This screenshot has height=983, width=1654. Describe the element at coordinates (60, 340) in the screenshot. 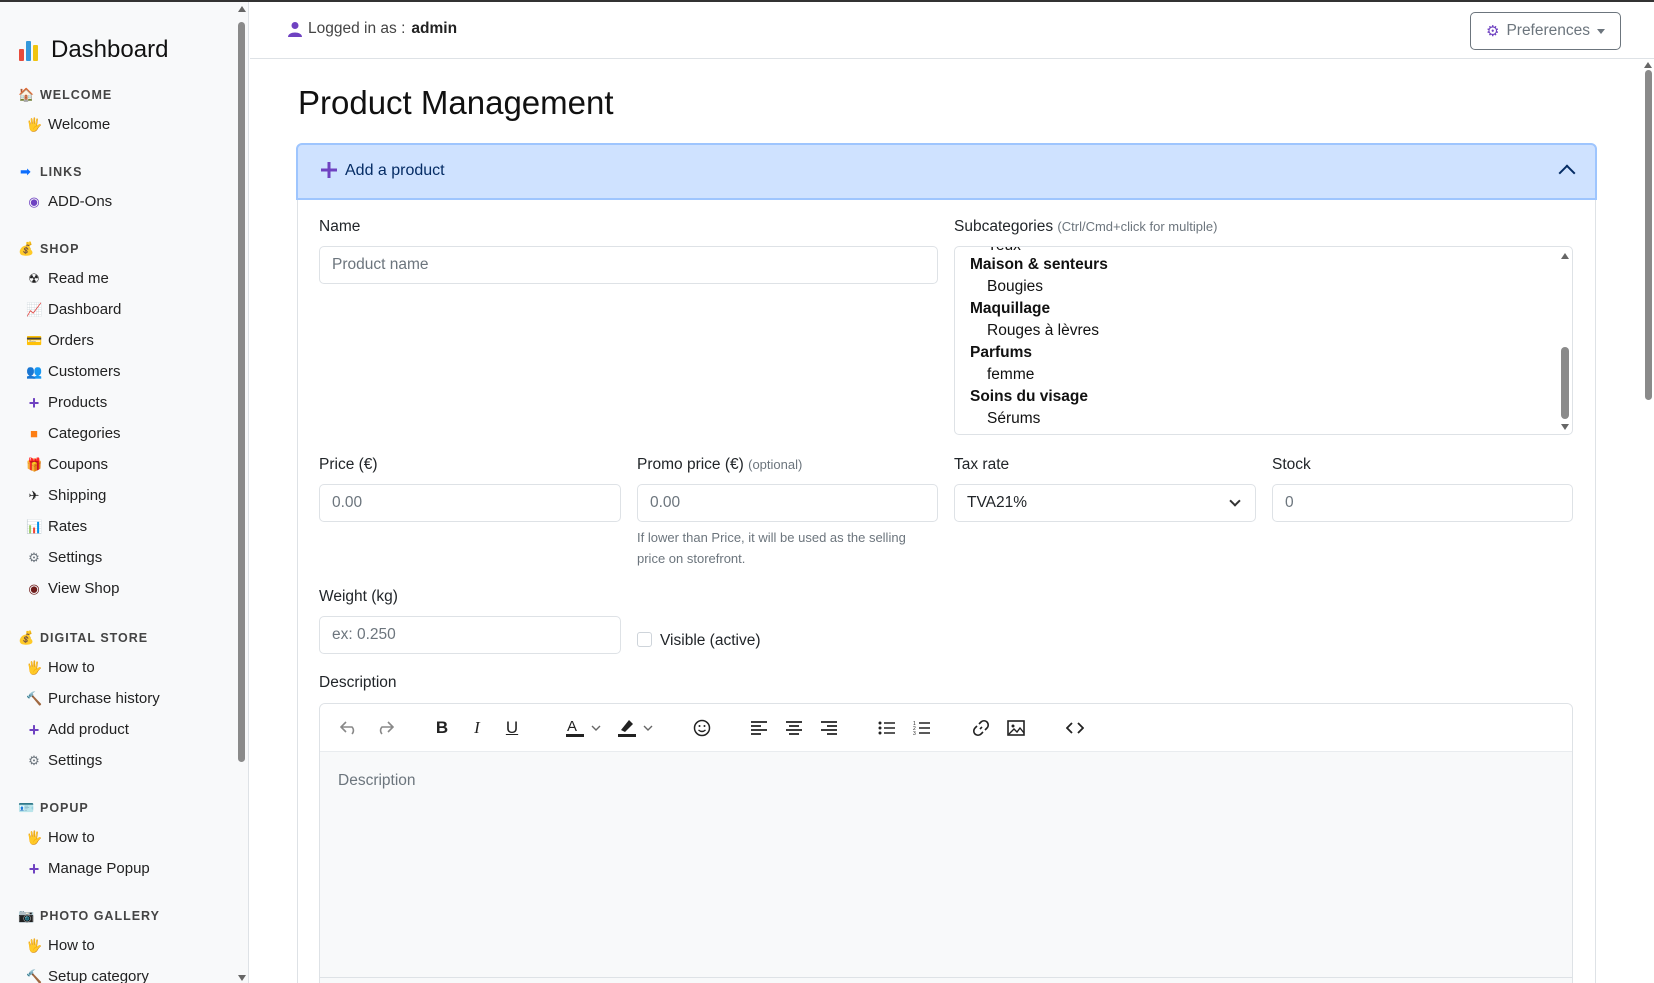

I see `sidebar-item-orders: 💳 Orders` at that location.